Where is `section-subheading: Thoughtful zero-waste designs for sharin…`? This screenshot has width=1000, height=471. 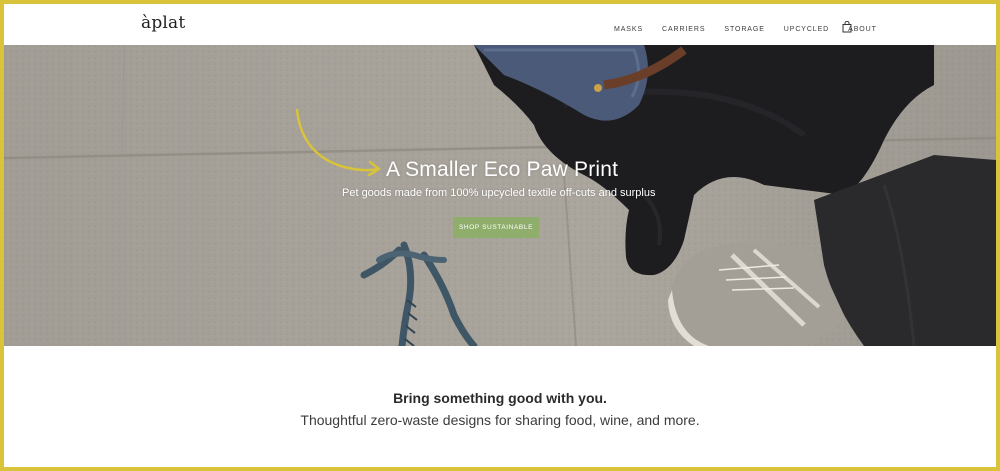
section-subheading: Thoughtful zero-waste designs for sharin… is located at coordinates (500, 420).